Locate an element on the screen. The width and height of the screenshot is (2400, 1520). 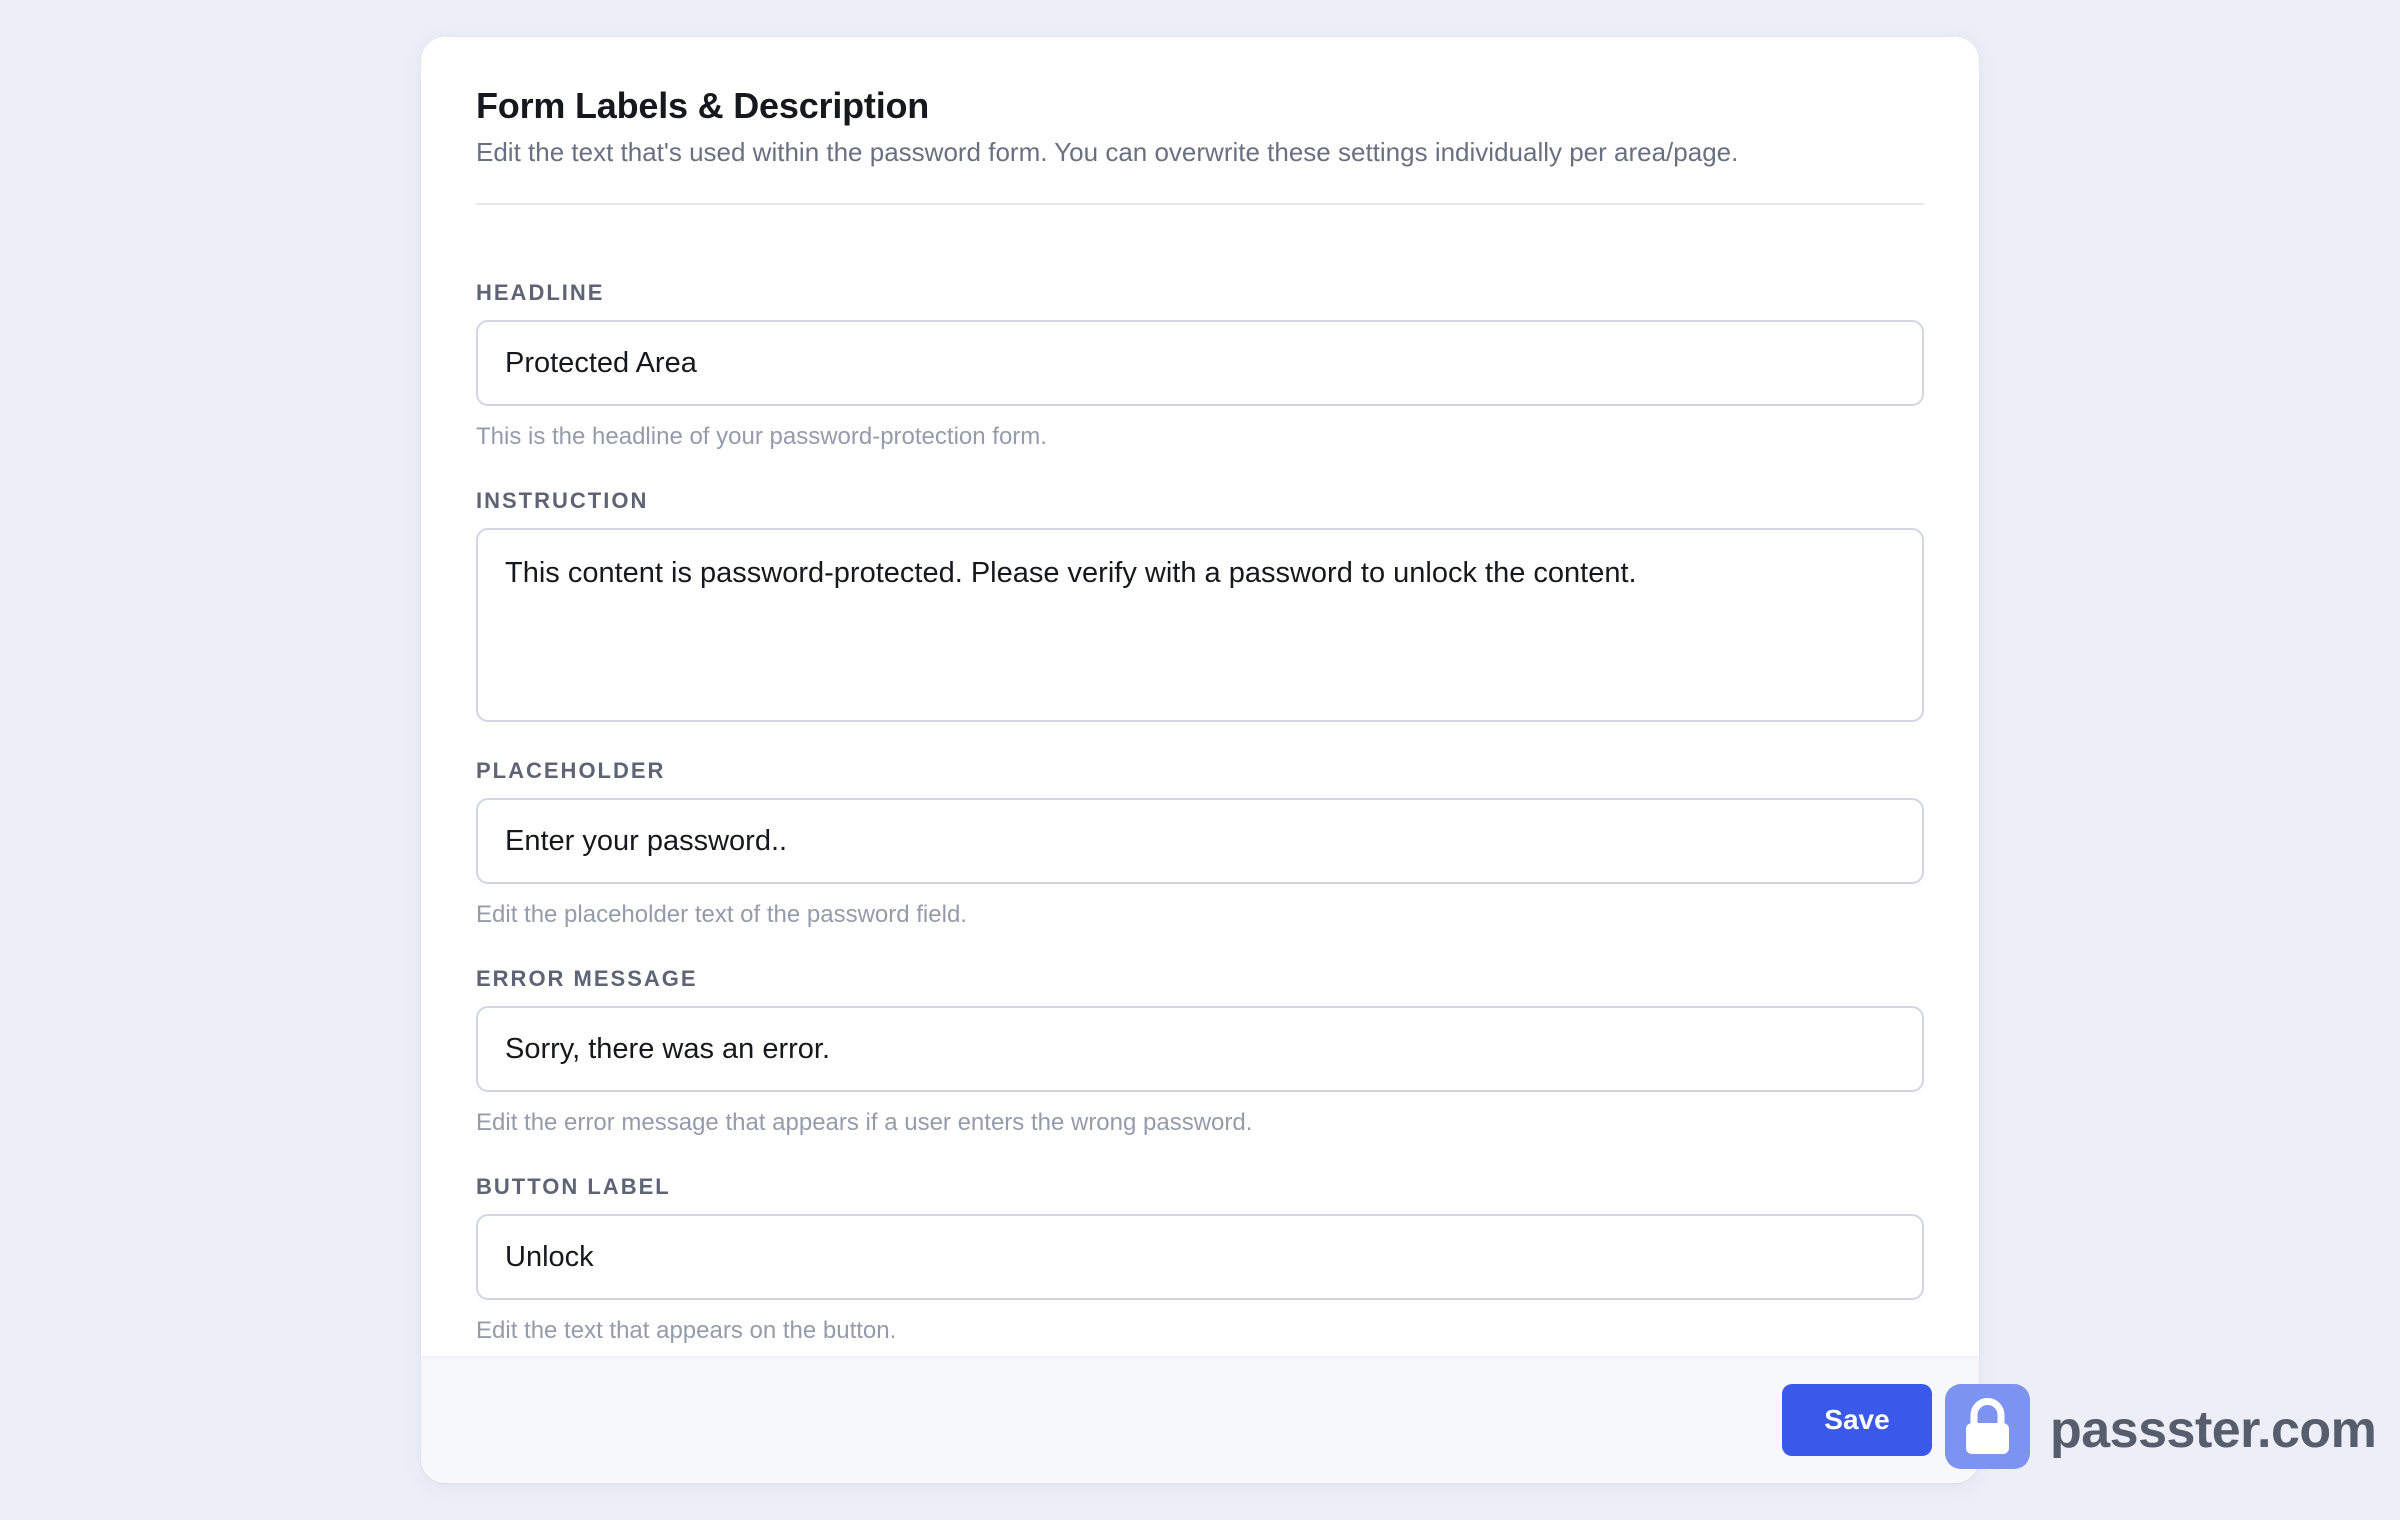
button-label-input is located at coordinates (1200, 1257).